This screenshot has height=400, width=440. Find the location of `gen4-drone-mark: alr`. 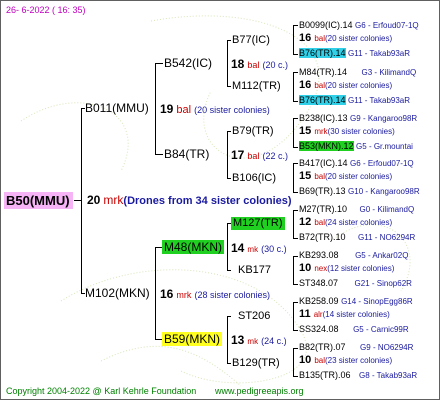

gen4-drone-mark: alr is located at coordinates (318, 314).